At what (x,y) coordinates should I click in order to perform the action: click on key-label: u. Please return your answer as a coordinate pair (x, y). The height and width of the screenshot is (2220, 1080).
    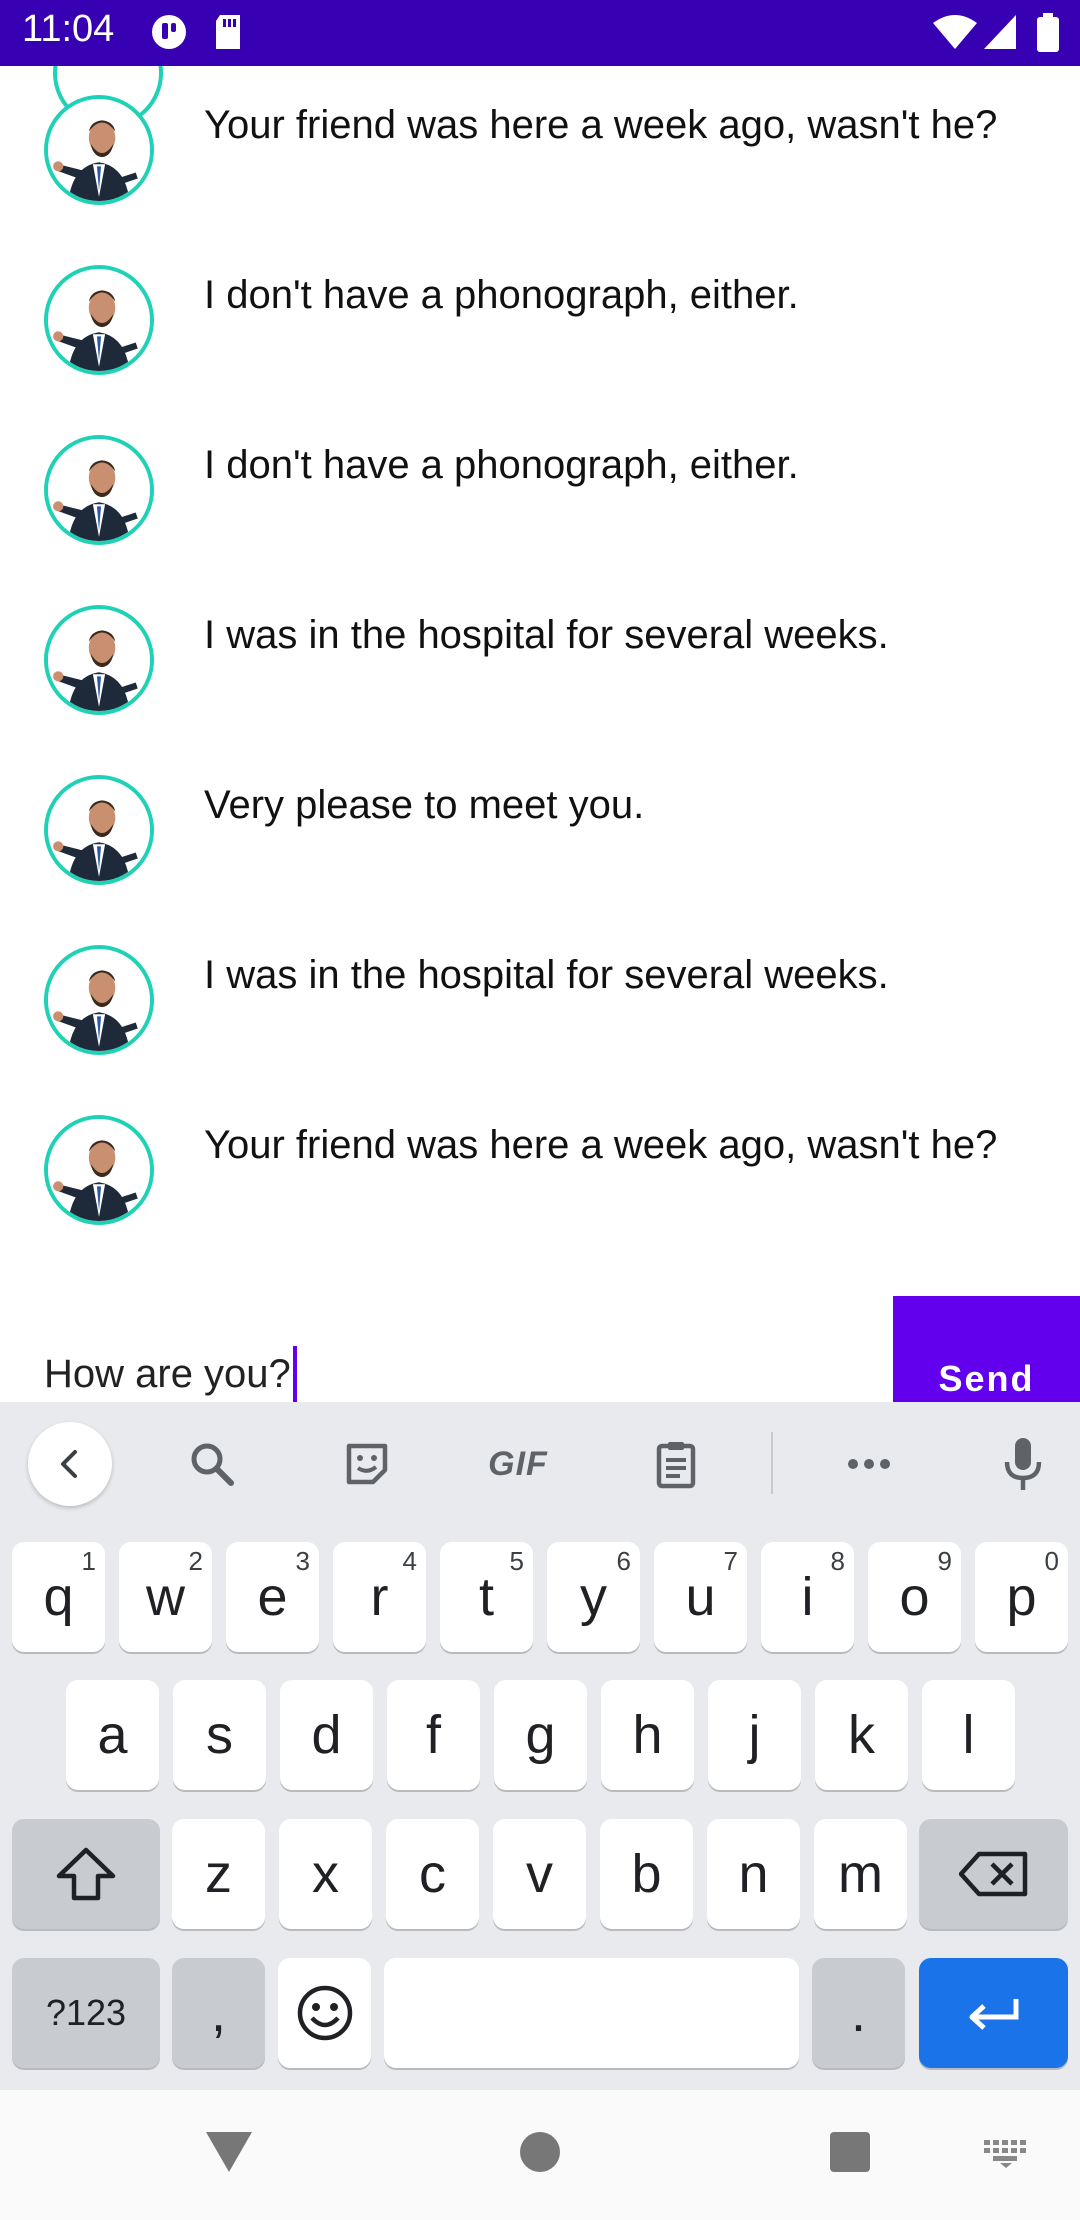
    Looking at the image, I should click on (700, 1597).